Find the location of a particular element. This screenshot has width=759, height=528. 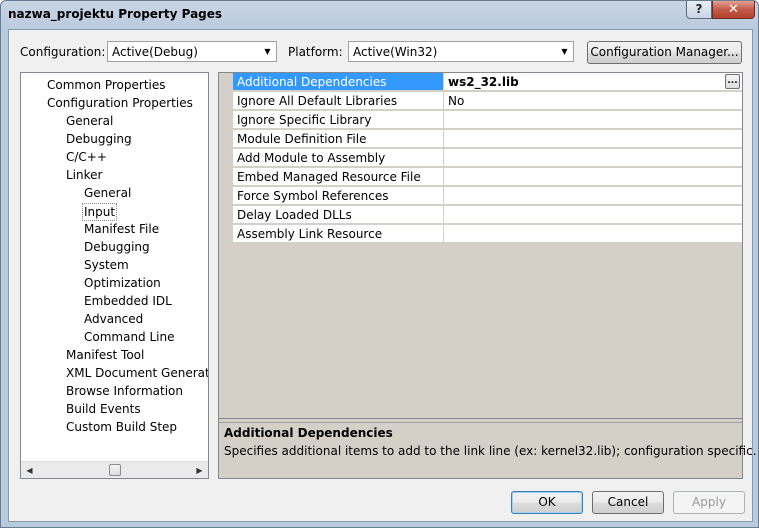

property-row: Module Definition File is located at coordinates (480, 139).